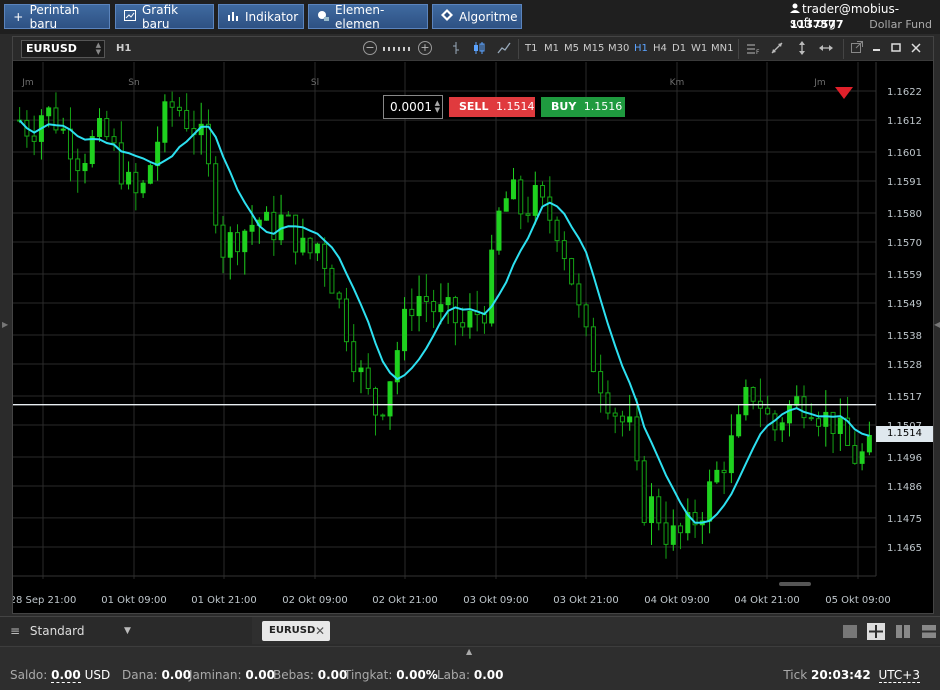  I want to click on line-type-icon, so click(504, 50).